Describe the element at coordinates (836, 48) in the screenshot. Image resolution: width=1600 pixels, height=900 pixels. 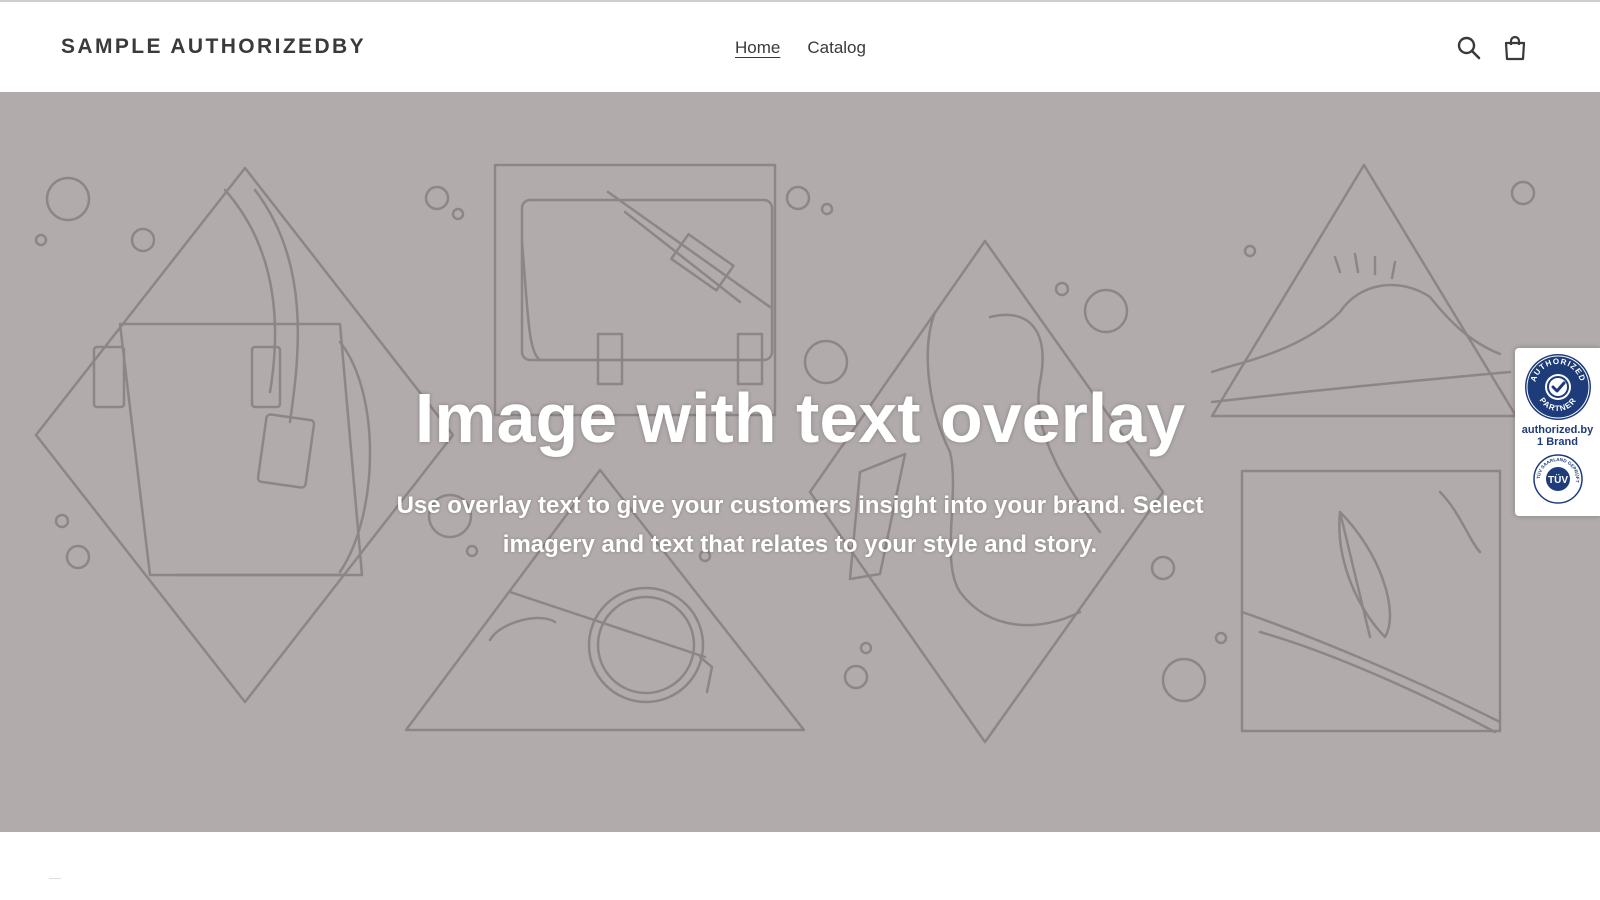
I see `nav-catalog-link: Catalog` at that location.